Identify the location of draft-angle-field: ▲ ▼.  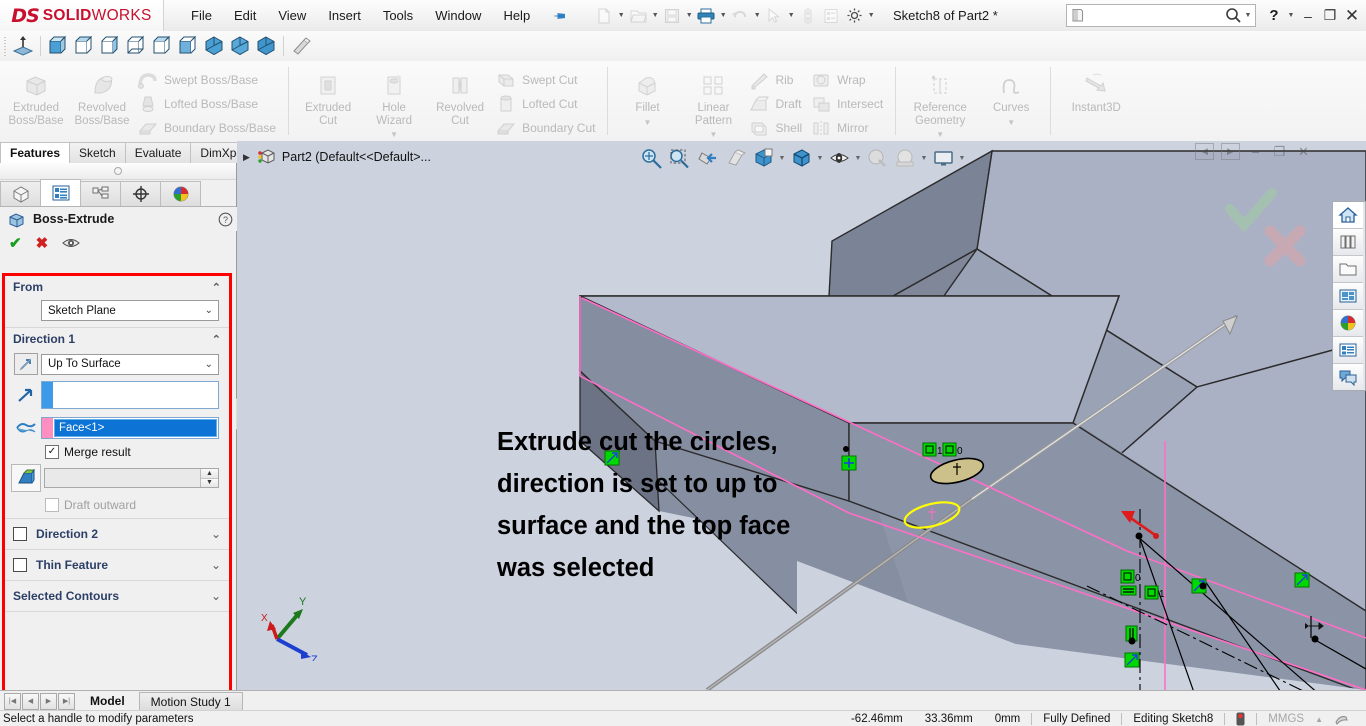
(131, 478).